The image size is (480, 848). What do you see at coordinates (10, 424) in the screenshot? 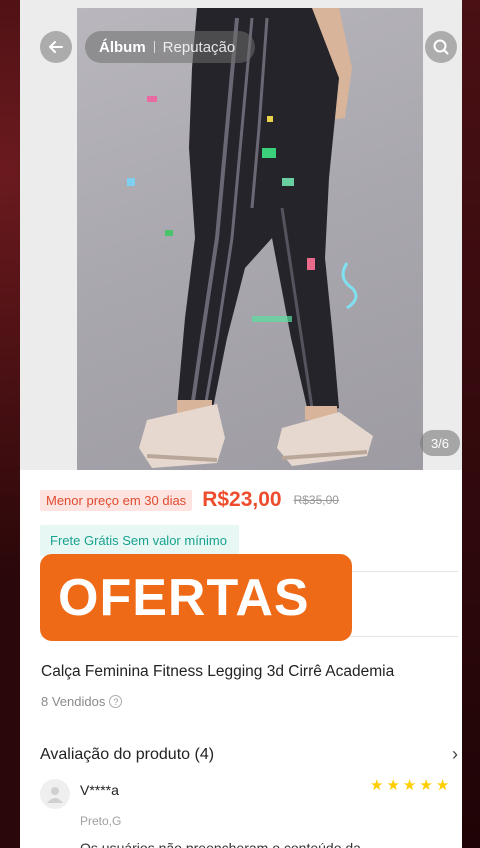
I see `background-left` at bounding box center [10, 424].